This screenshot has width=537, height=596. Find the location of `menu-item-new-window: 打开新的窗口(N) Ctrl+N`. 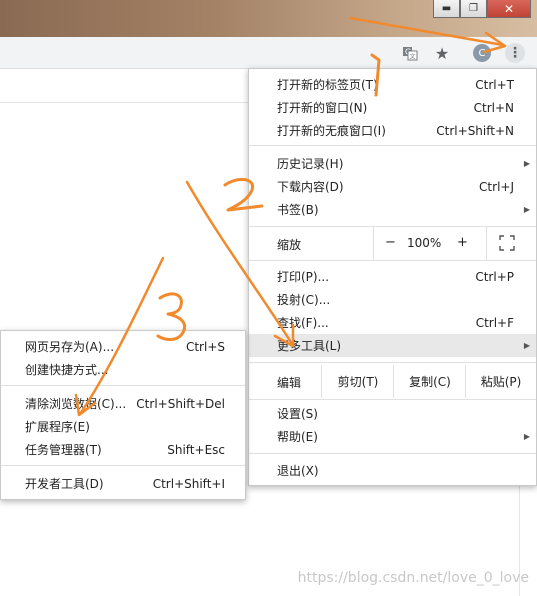

menu-item-new-window: 打开新的窗口(N) Ctrl+N is located at coordinates (392, 107).